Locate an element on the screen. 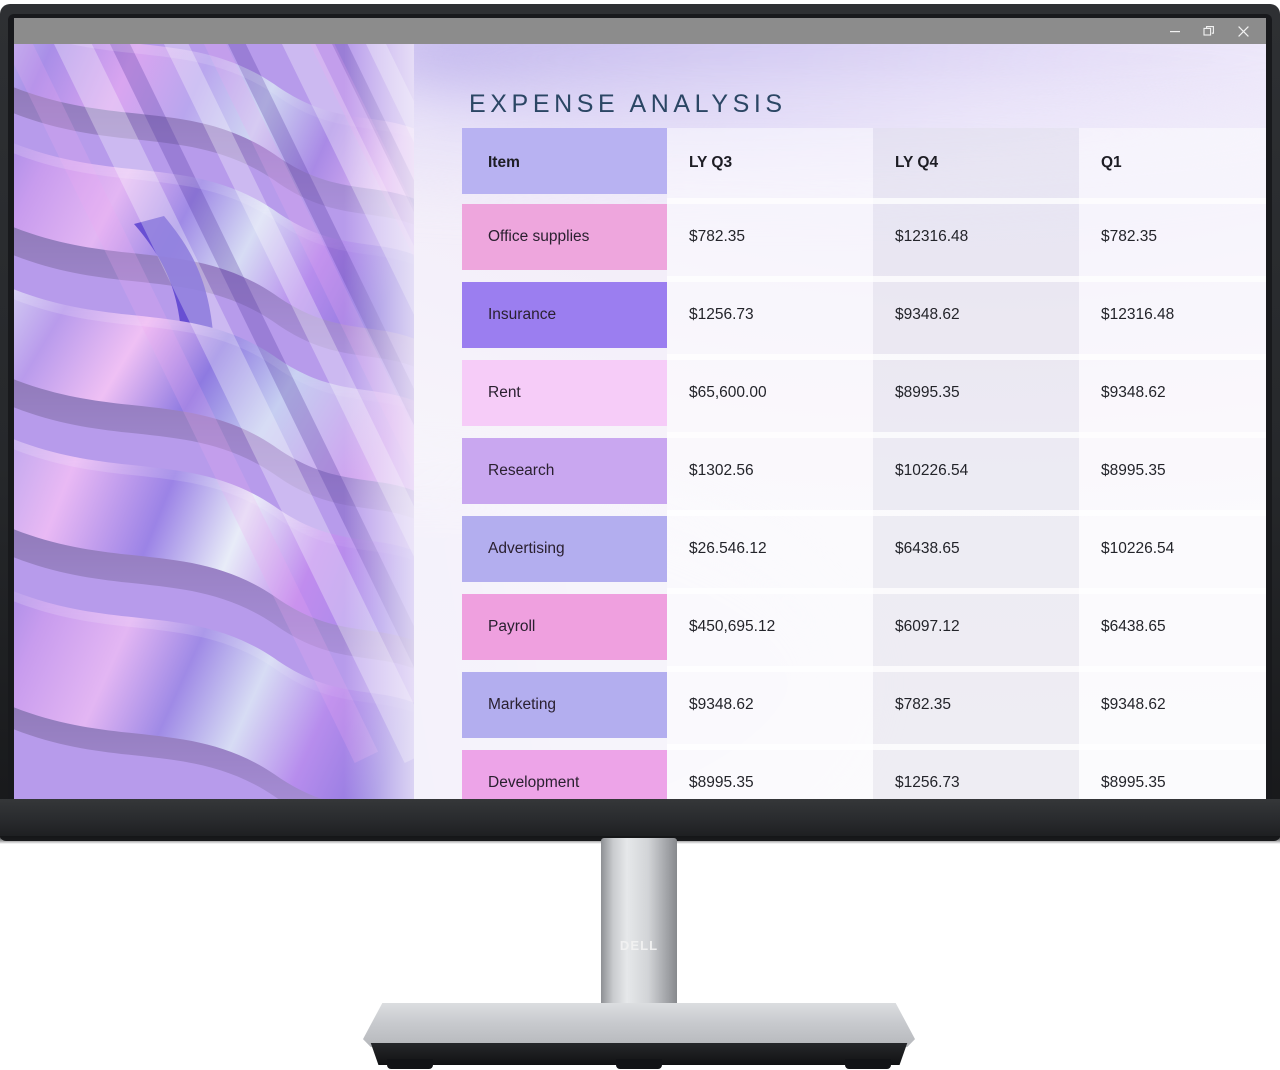 The width and height of the screenshot is (1280, 1070). table-row: Advertising $26.546.12 $6438.65 $10226.54 is located at coordinates (864, 549).